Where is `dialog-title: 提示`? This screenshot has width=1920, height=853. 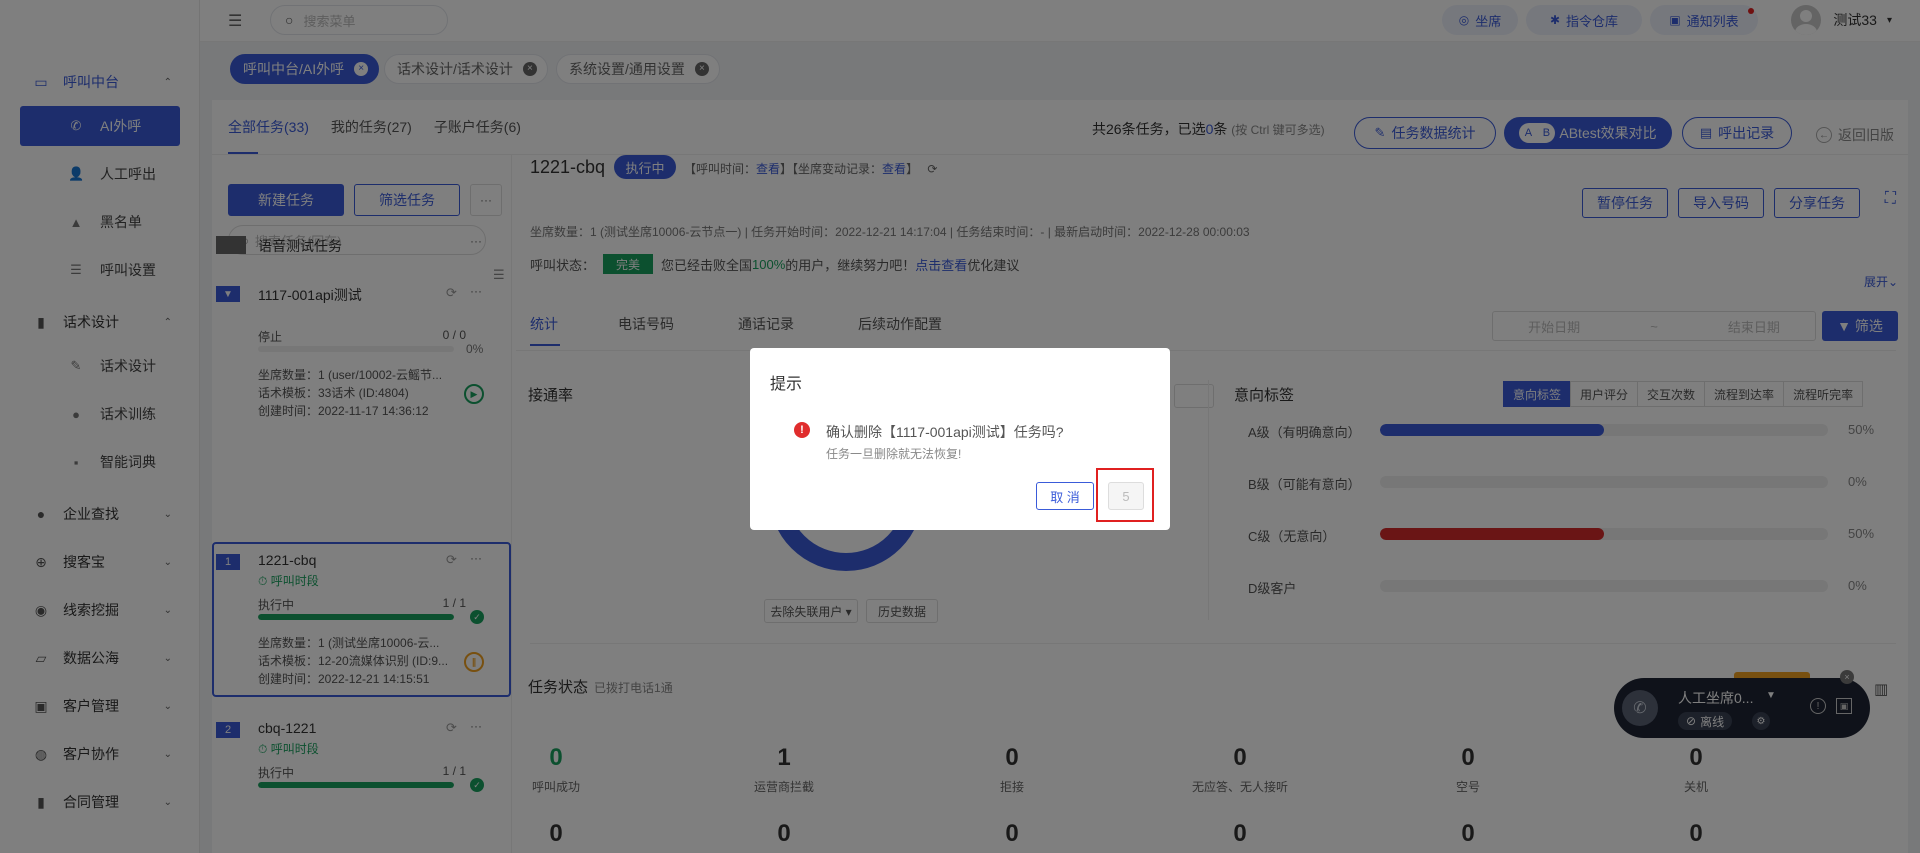
dialog-title: 提示 is located at coordinates (786, 384).